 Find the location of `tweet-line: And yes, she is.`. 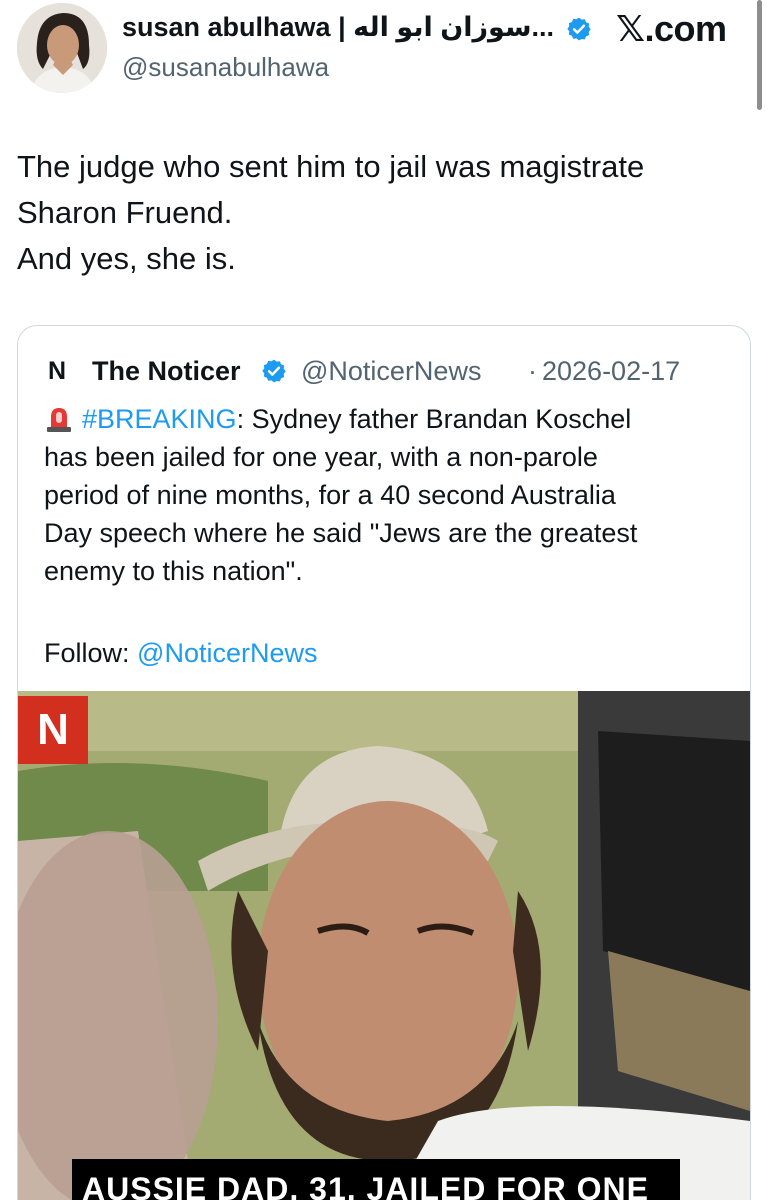

tweet-line: And yes, she is. is located at coordinates (126, 258).